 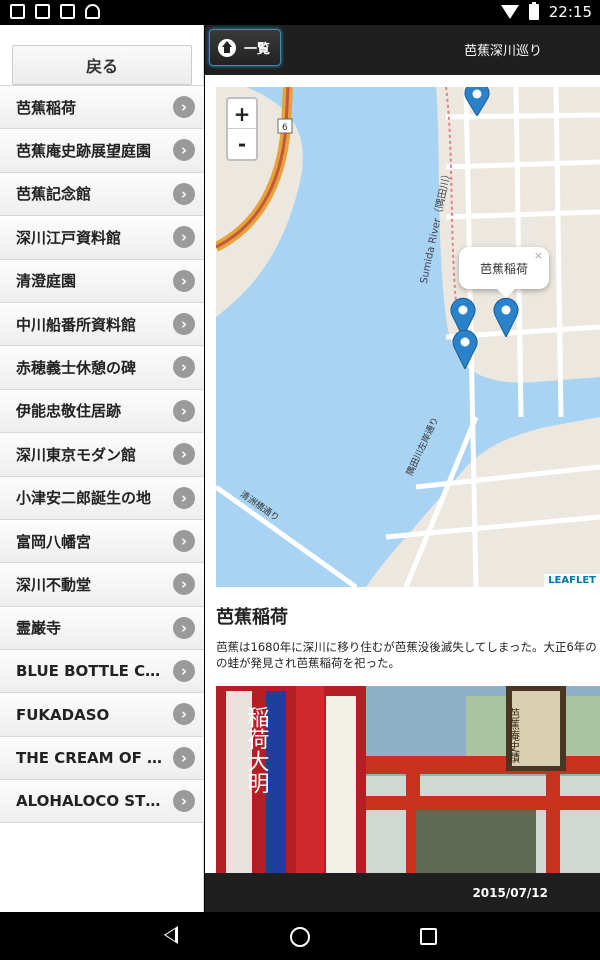 What do you see at coordinates (102, 540) in the screenshot?
I see `sidebar-item: 富岡八幡宮 ›` at bounding box center [102, 540].